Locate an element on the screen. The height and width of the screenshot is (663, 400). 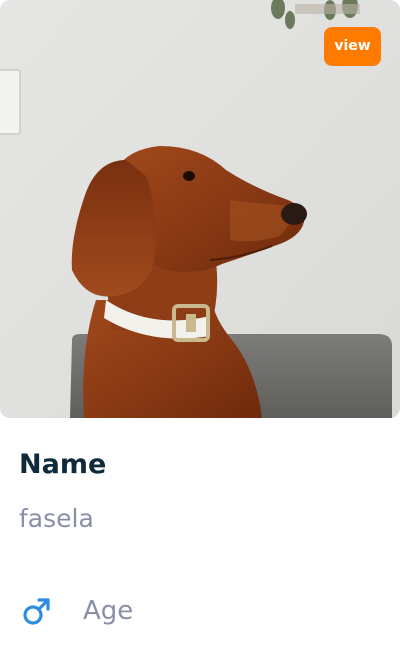
male-icon is located at coordinates (37, 611).